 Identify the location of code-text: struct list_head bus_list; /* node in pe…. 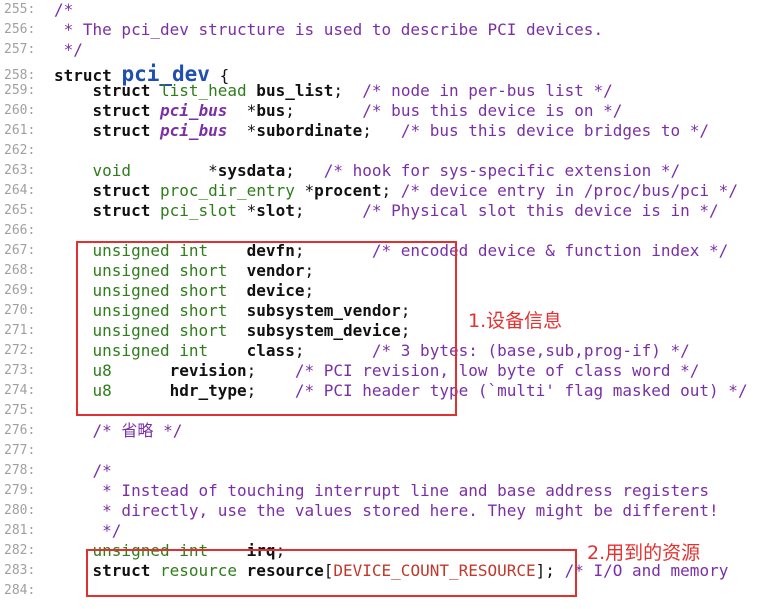
(333, 91).